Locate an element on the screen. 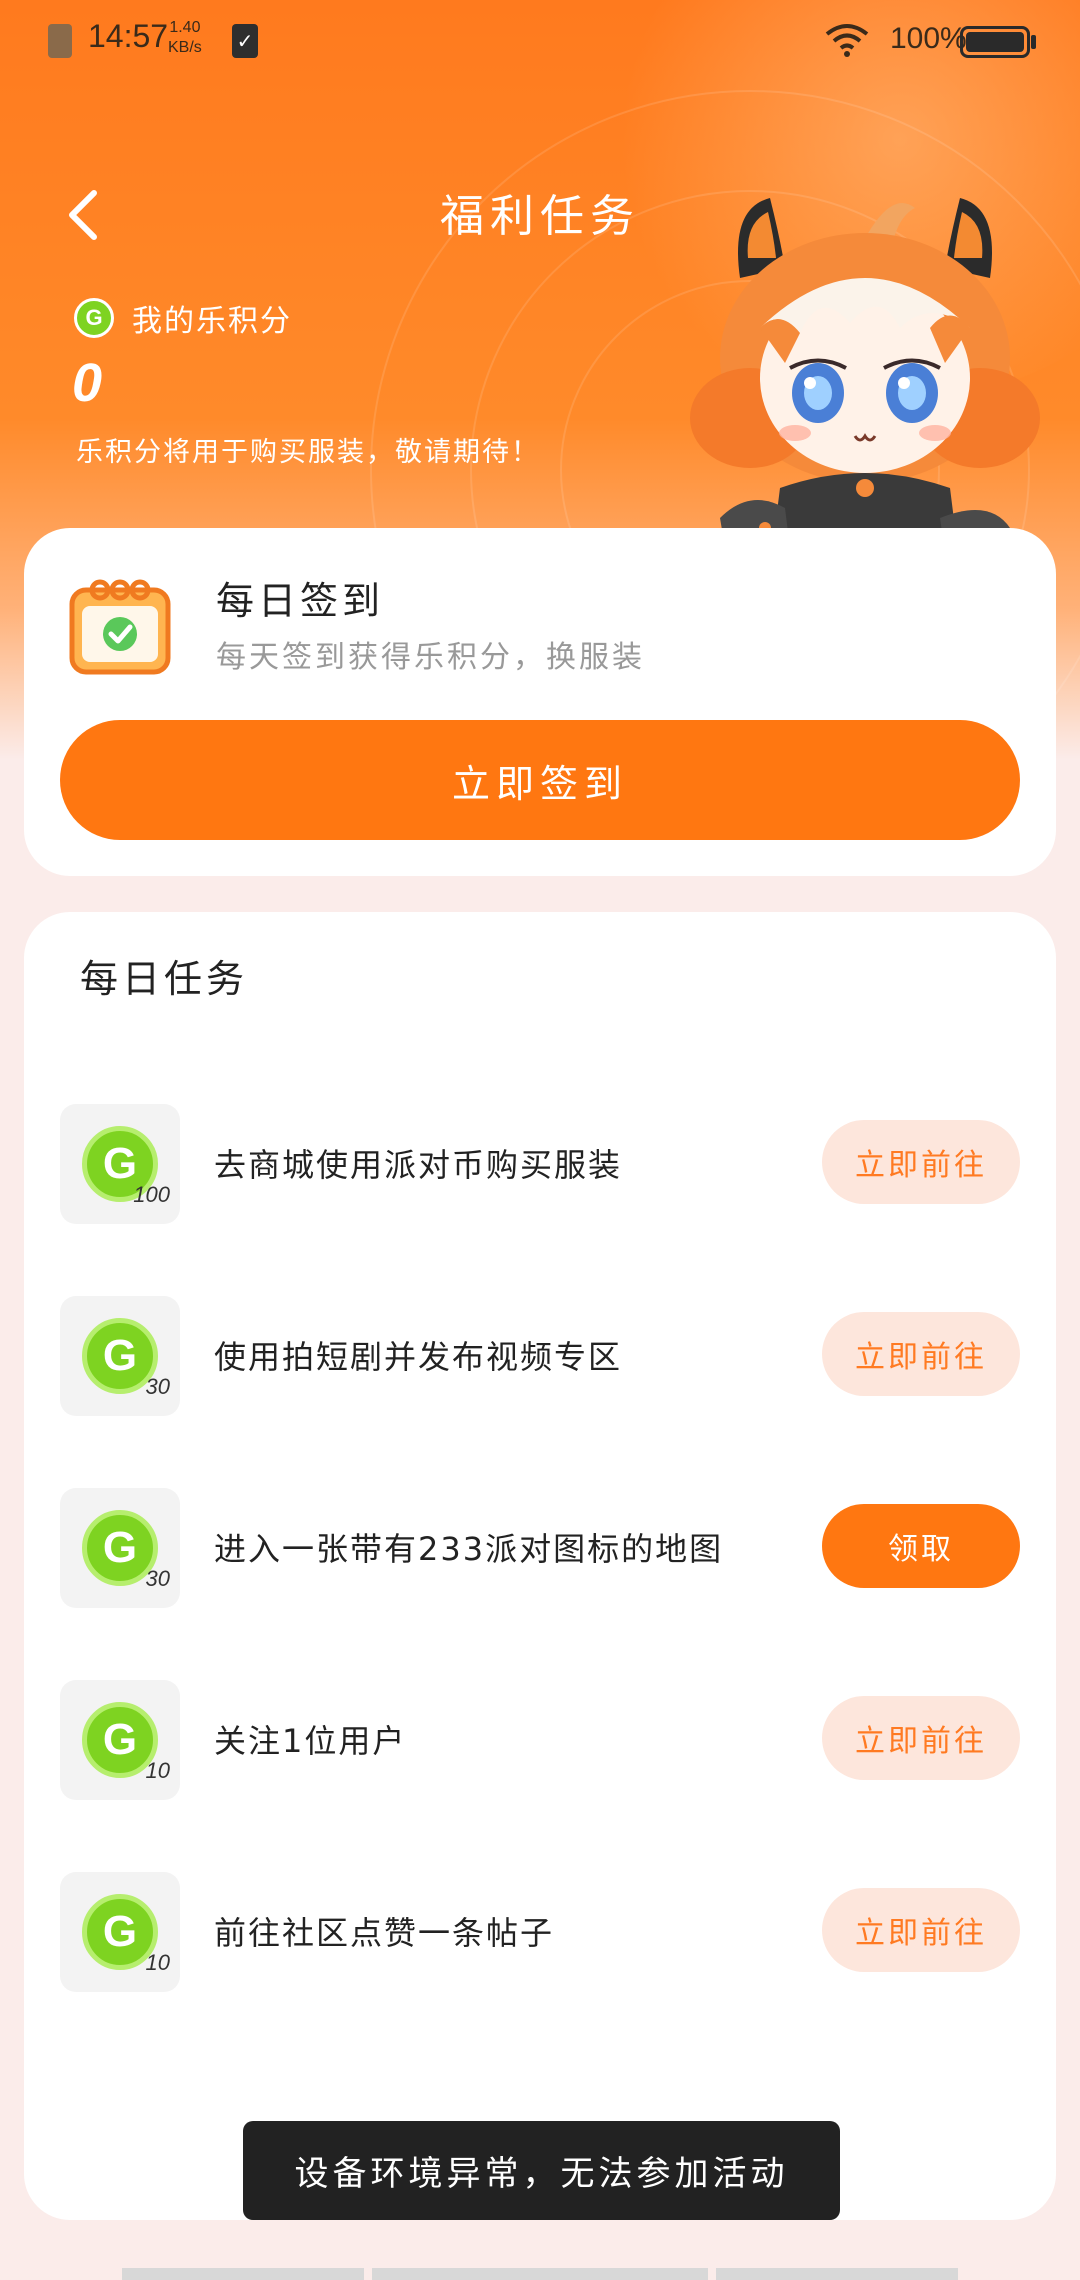 The image size is (1080, 2280). status-bar: 14:57 1.40 KB/s ✓ 100% is located at coordinates (540, 41).